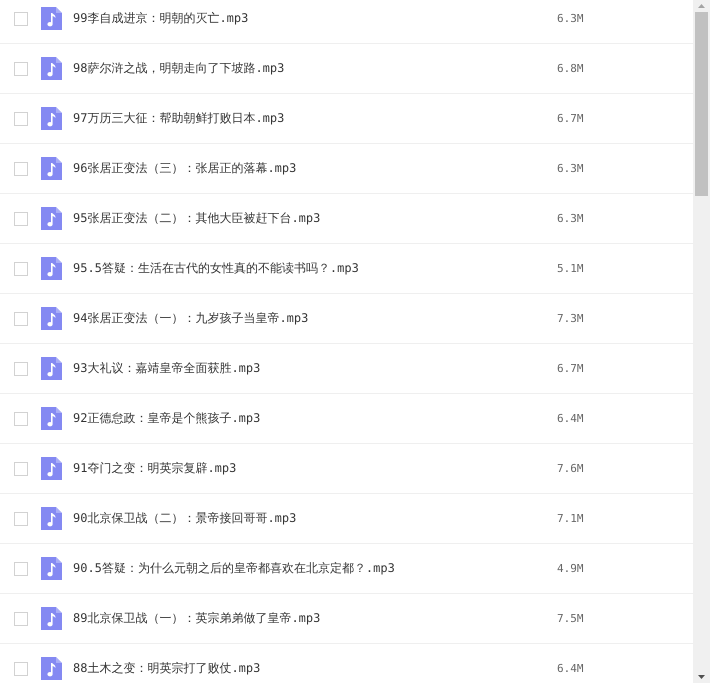 Image resolution: width=710 pixels, height=683 pixels. I want to click on file-name: 89北京保卫战（一）：英宗弟弟做了皇帝.mp3, so click(315, 618).